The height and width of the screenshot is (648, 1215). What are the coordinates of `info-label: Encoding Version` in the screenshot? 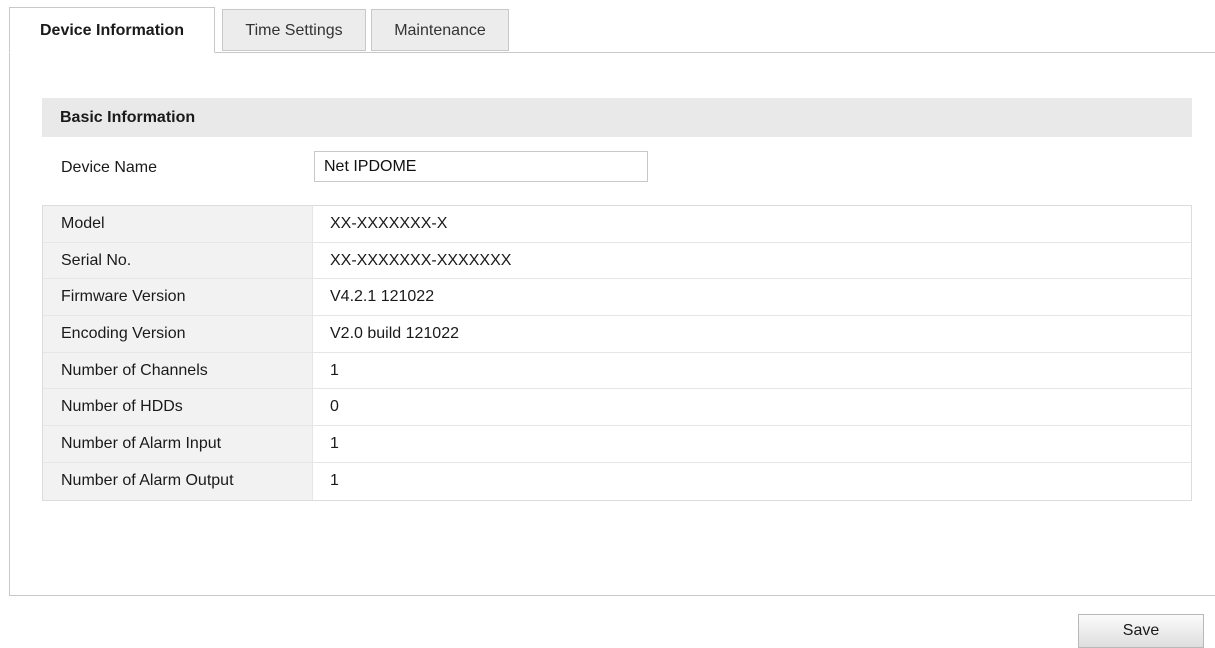 It's located at (178, 334).